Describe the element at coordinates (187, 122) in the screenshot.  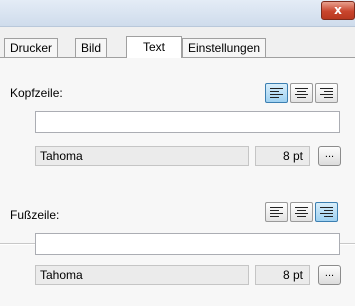
I see `header-text-input` at that location.